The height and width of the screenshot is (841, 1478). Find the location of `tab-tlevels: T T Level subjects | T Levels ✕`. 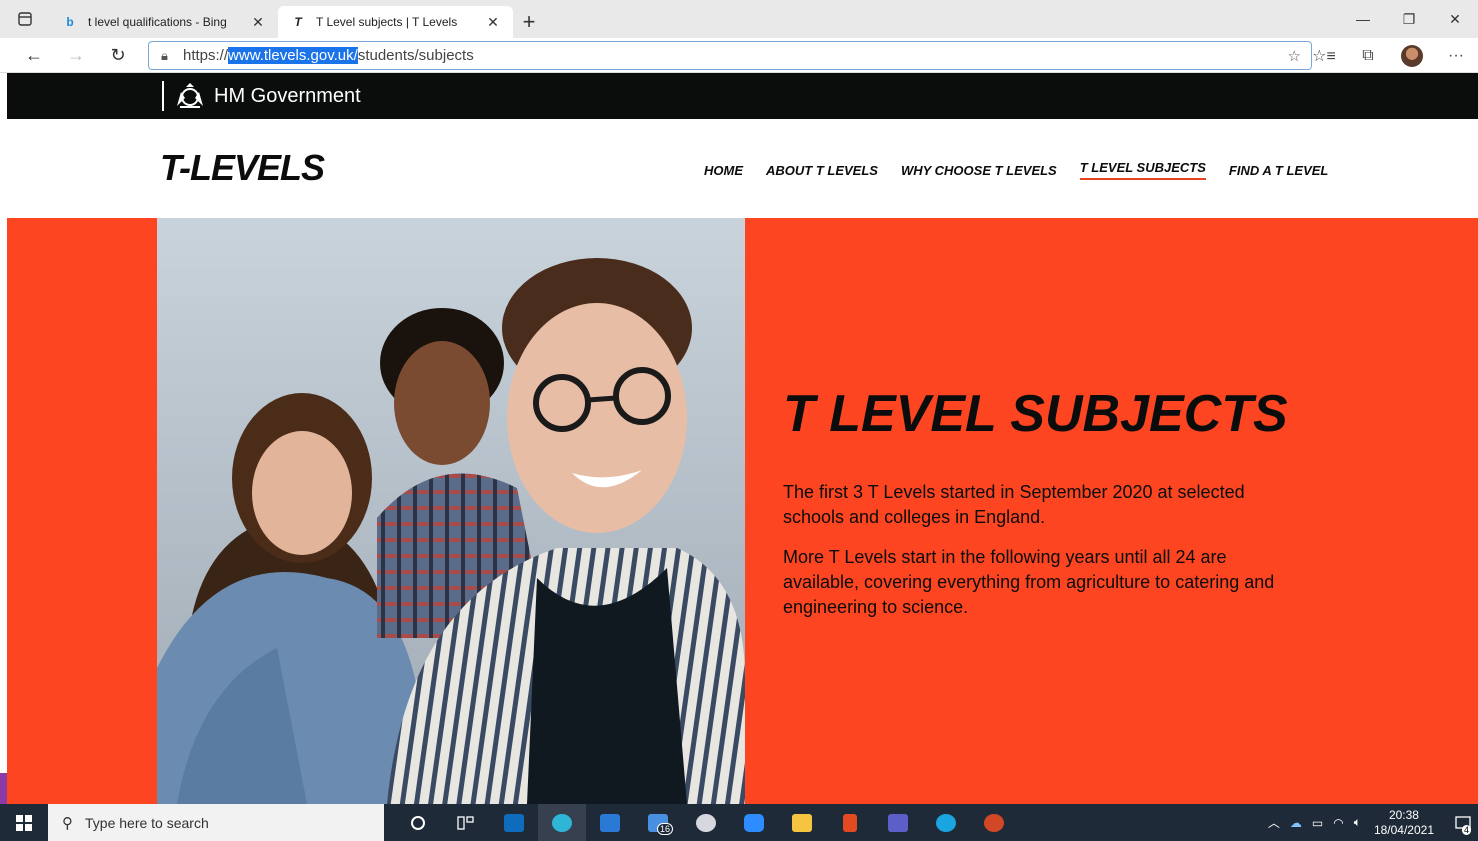

tab-tlevels: T T Level subjects | T Levels ✕ is located at coordinates (395, 22).